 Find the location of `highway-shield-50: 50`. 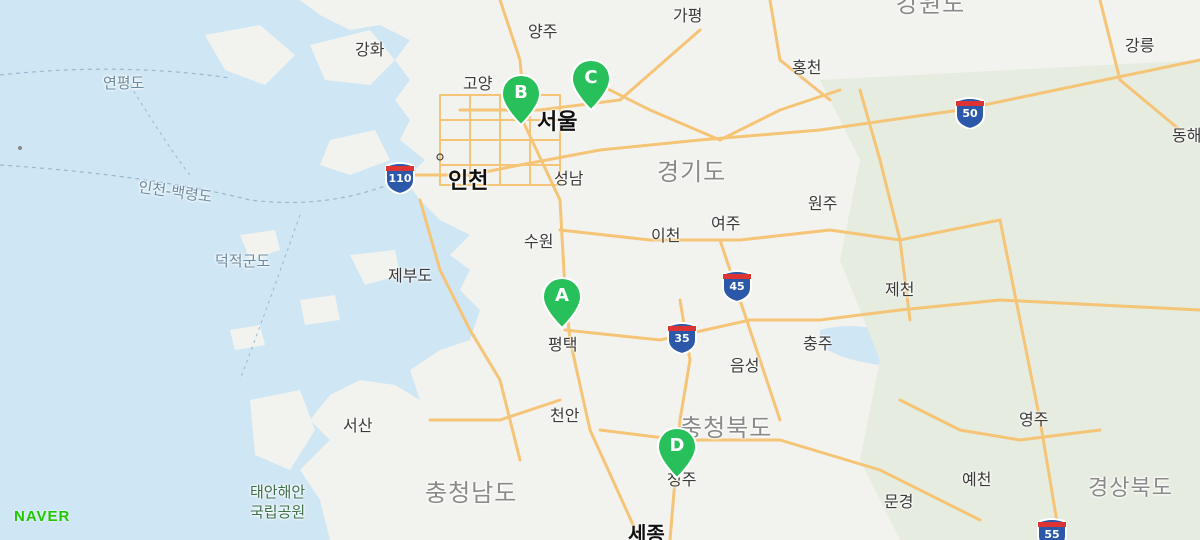

highway-shield-50: 50 is located at coordinates (970, 112).